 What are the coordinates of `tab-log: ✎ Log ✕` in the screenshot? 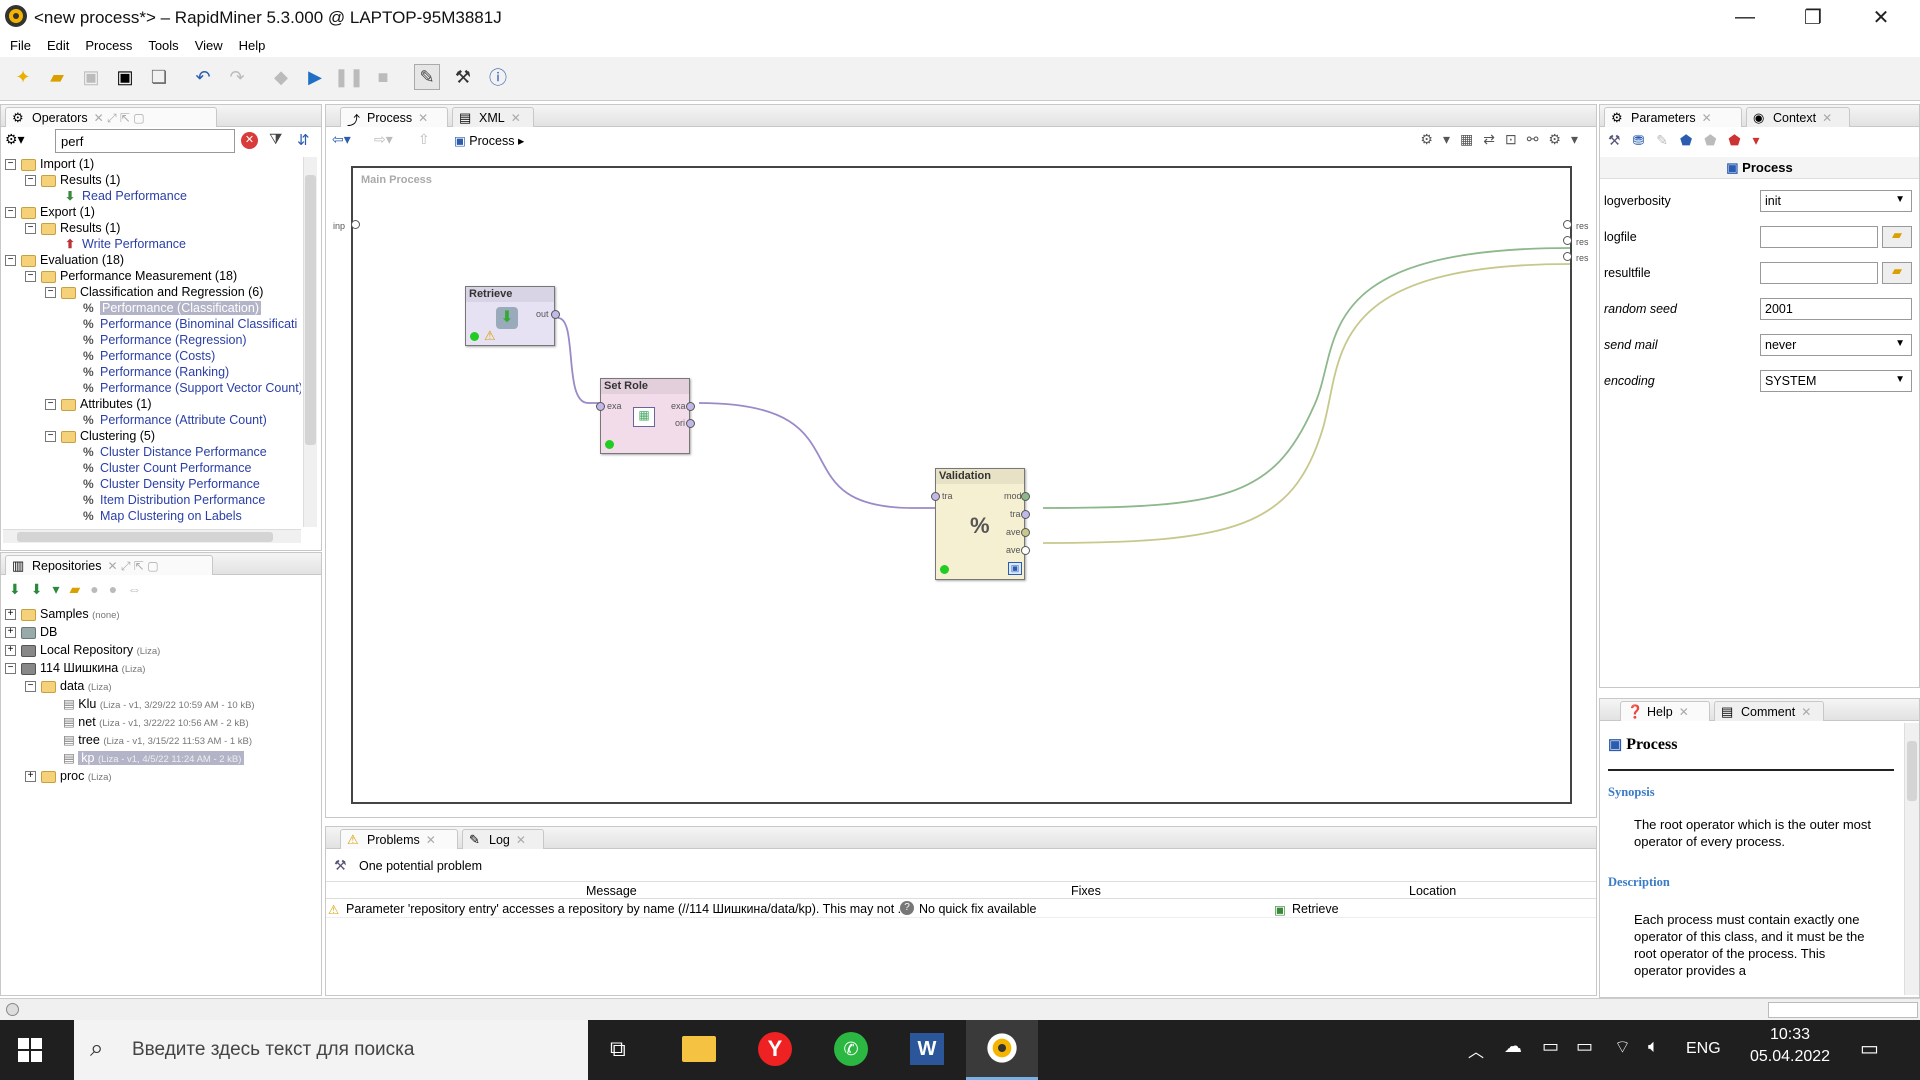 It's located at (503, 839).